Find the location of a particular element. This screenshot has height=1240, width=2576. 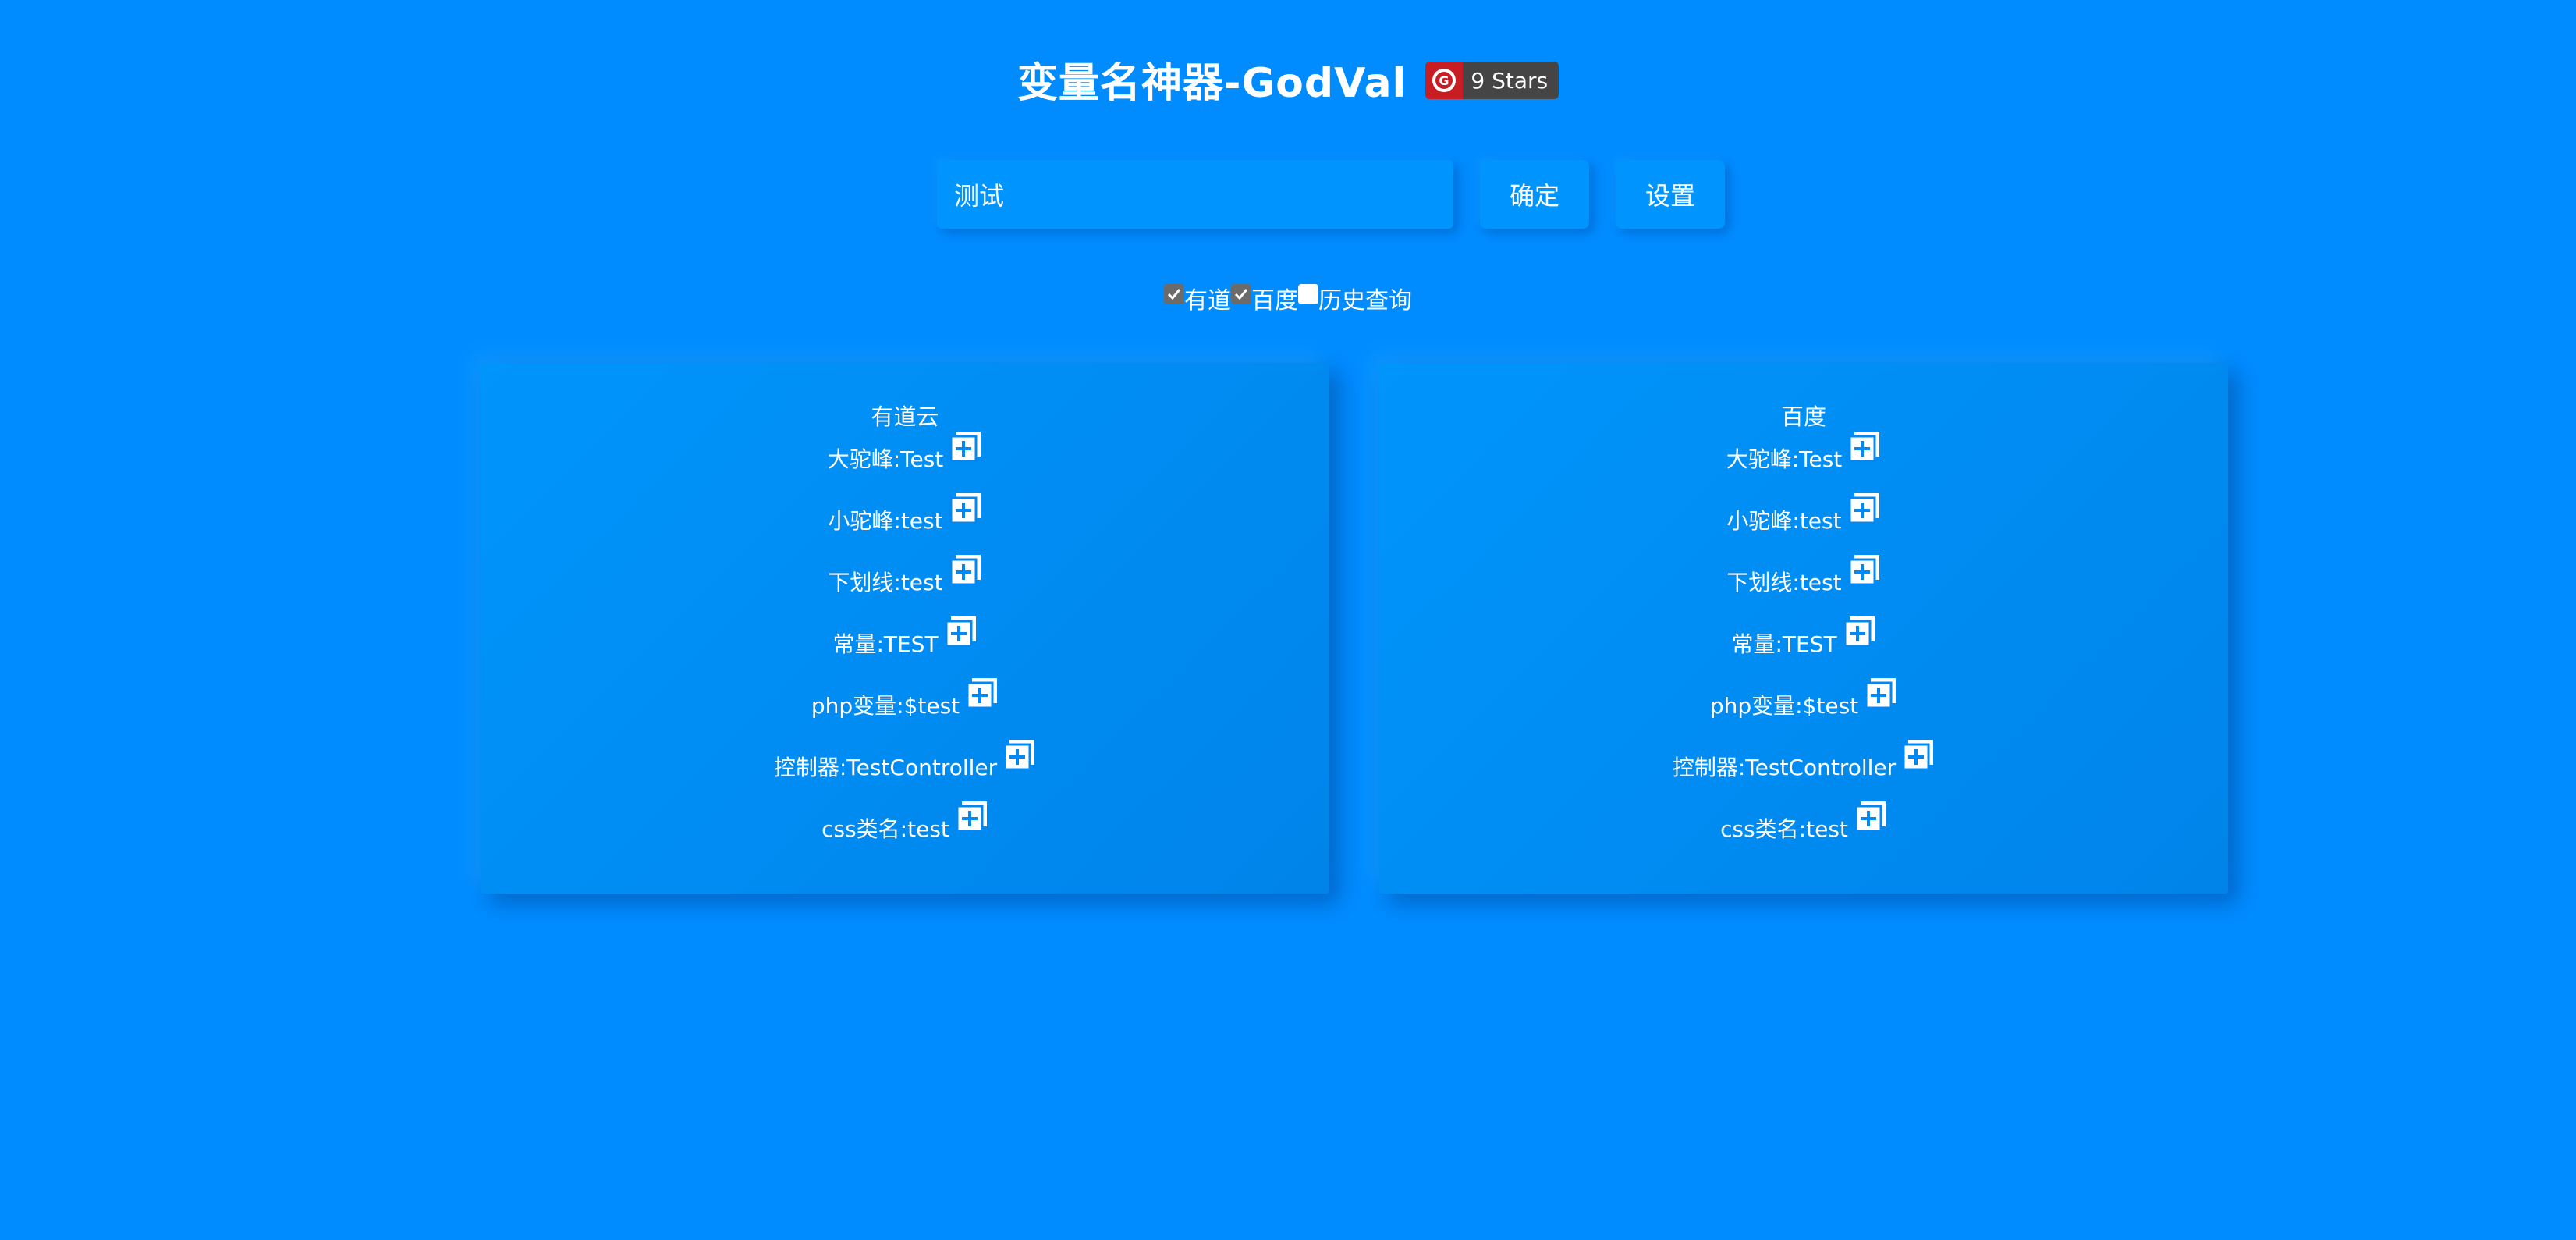

header: 变量名神器-GodVal G 9 Stars is located at coordinates (1288, 83).